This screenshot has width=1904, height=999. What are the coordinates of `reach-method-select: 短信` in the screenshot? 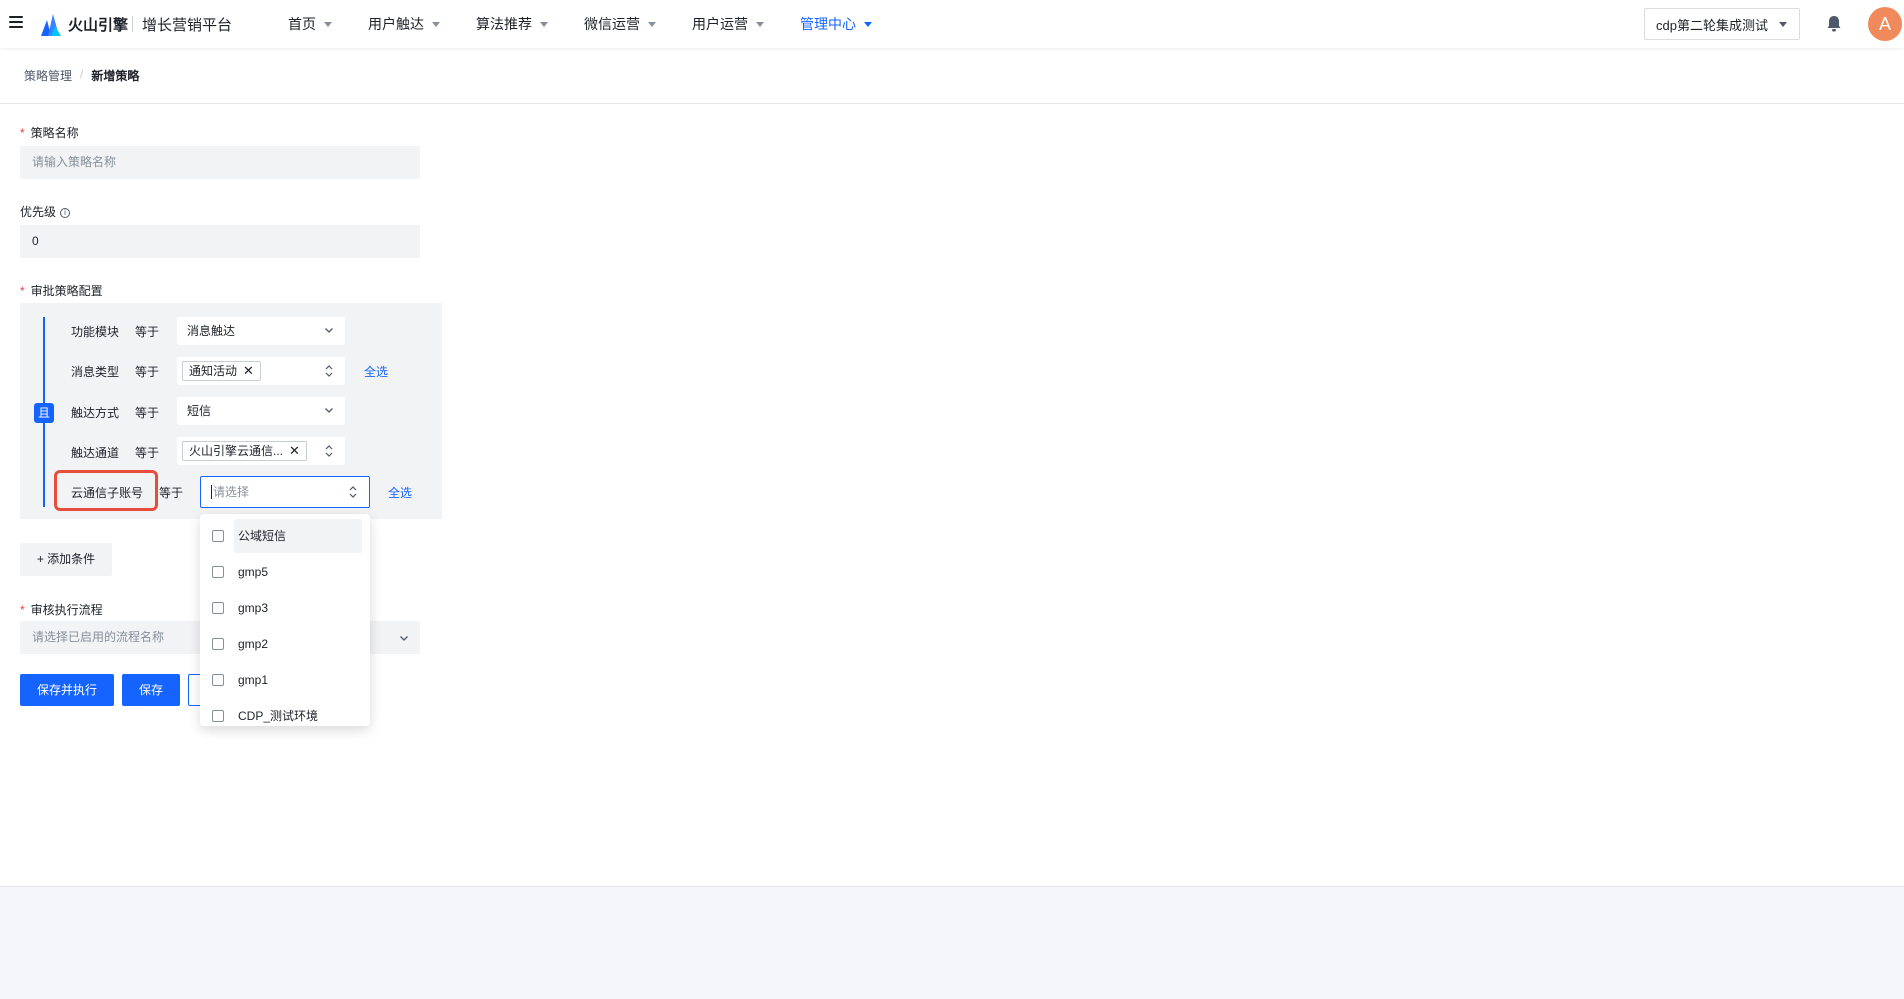 It's located at (261, 411).